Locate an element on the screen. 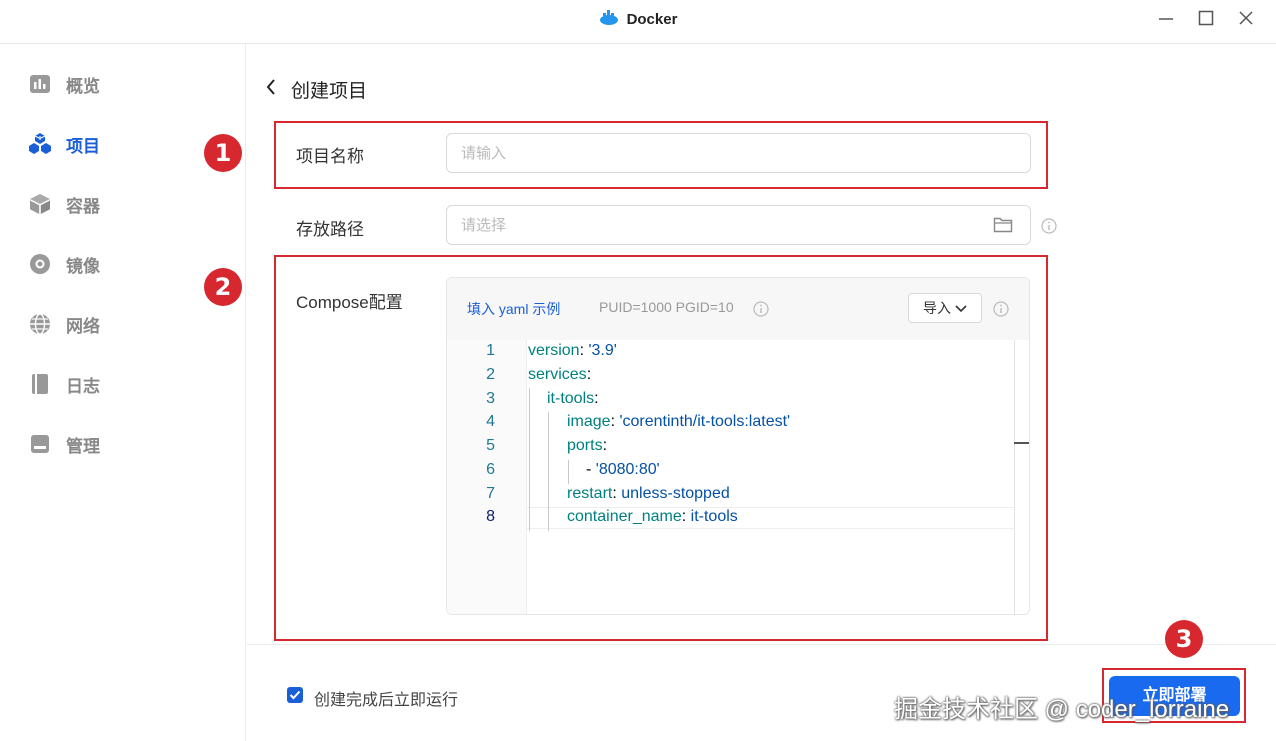 This screenshot has width=1276, height=741. sidebar-item-logs: 日志 is located at coordinates (64, 384).